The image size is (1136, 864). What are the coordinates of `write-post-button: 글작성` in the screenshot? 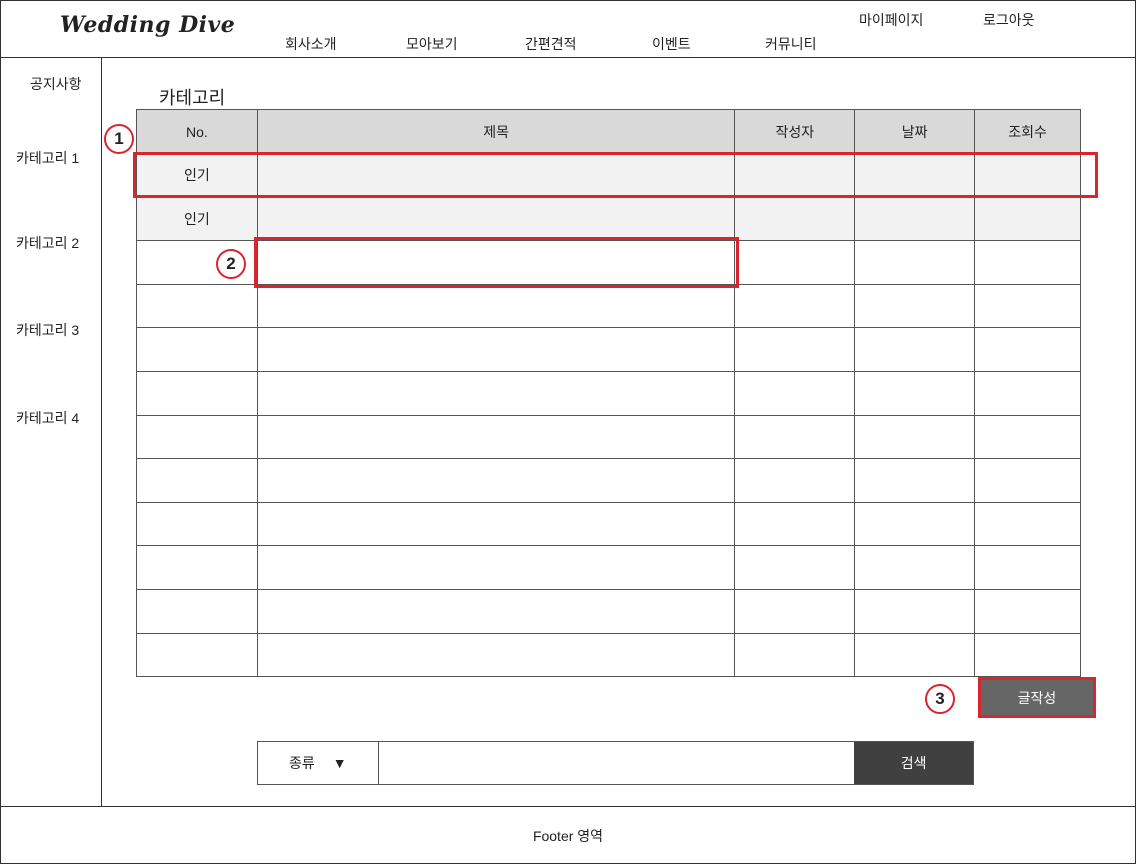 It's located at (1037, 697).